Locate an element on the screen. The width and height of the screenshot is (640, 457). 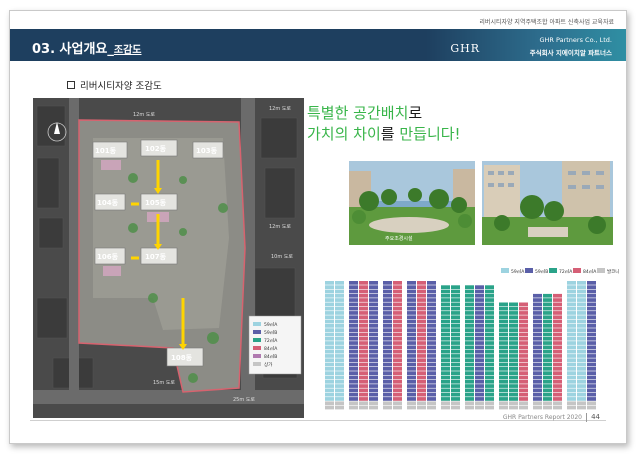
building-label: 108동 is located at coordinates (182, 358).